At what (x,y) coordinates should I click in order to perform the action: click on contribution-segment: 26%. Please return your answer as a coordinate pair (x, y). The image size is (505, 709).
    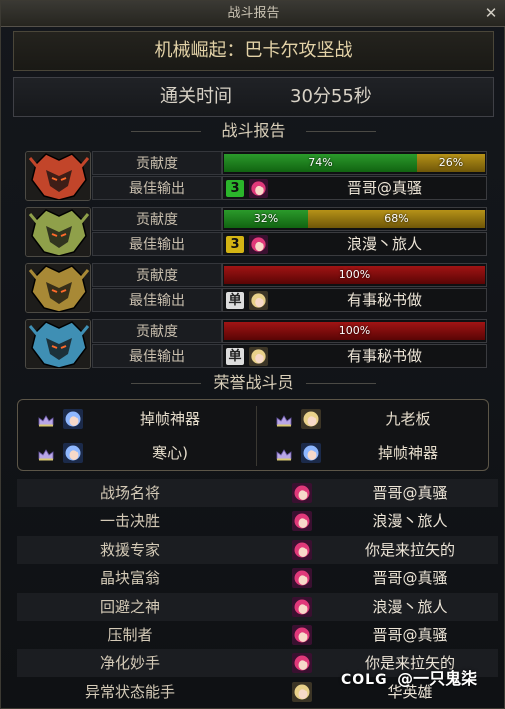
    Looking at the image, I should click on (451, 163).